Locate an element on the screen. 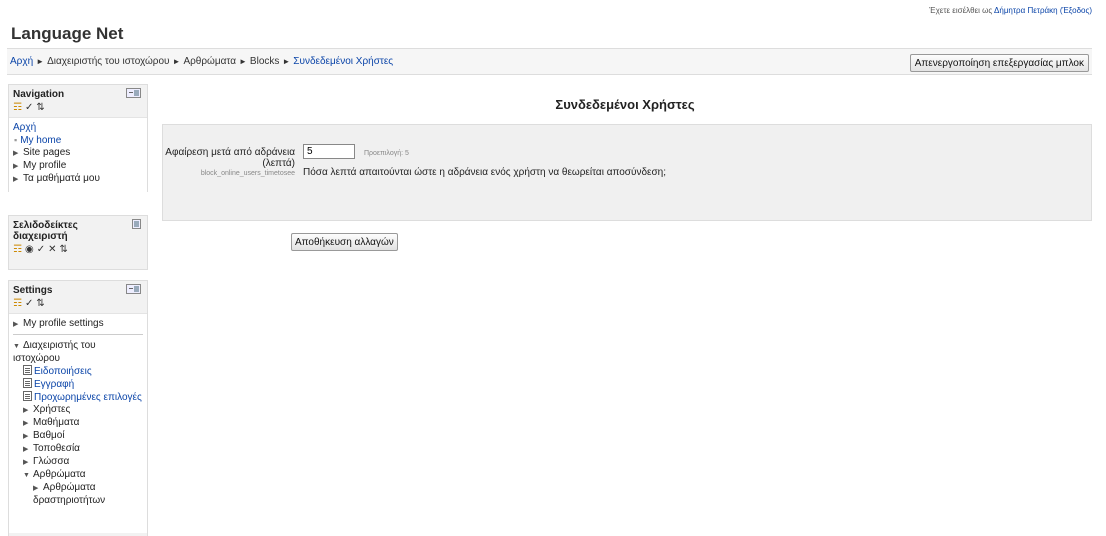 This screenshot has width=1106, height=536. save-changes-button: Αποθήκευση αλλαγών is located at coordinates (344, 242).